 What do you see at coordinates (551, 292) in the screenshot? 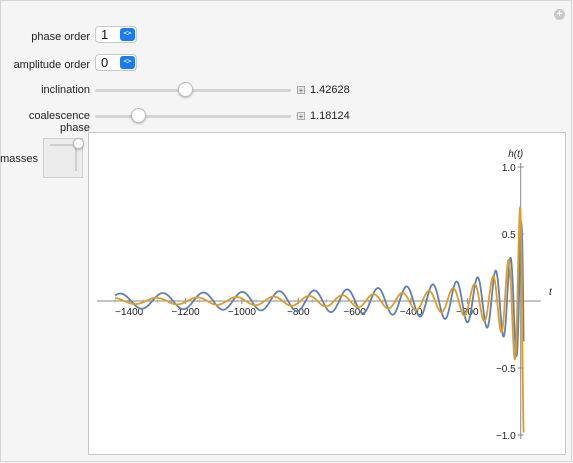
I see `x-axis-label: t` at bounding box center [551, 292].